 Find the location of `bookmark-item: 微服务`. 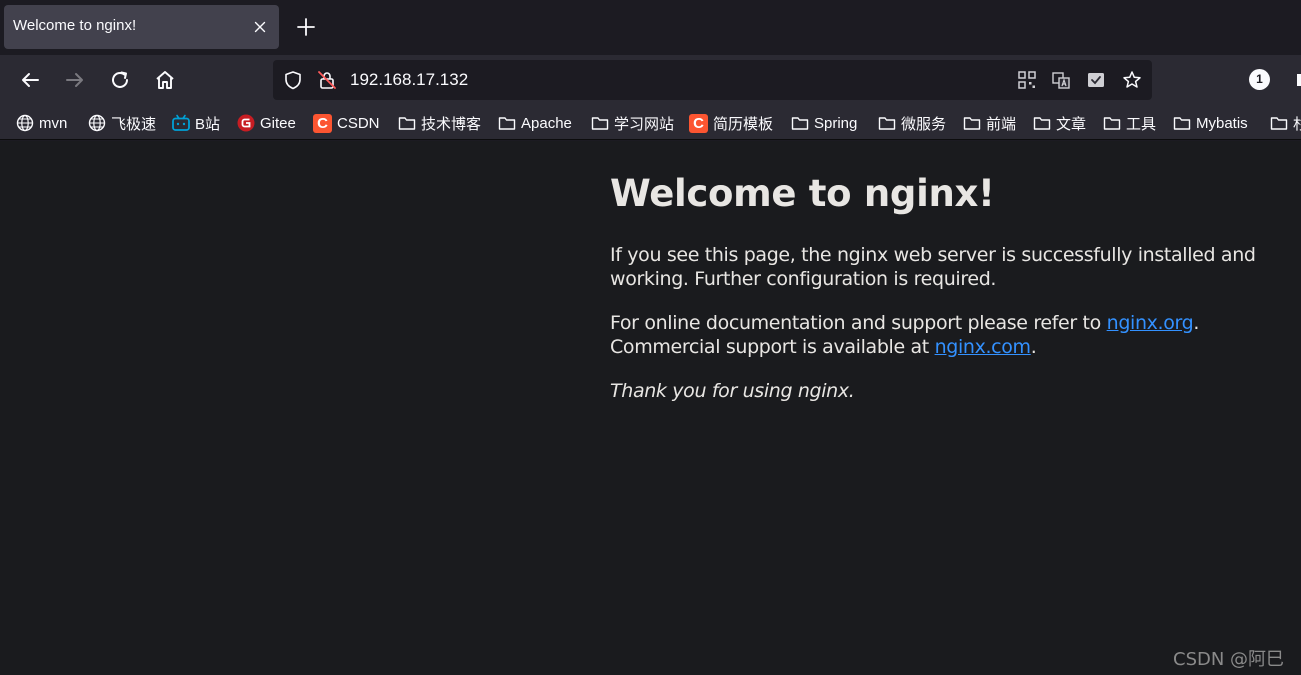

bookmark-item: 微服务 is located at coordinates (911, 123).